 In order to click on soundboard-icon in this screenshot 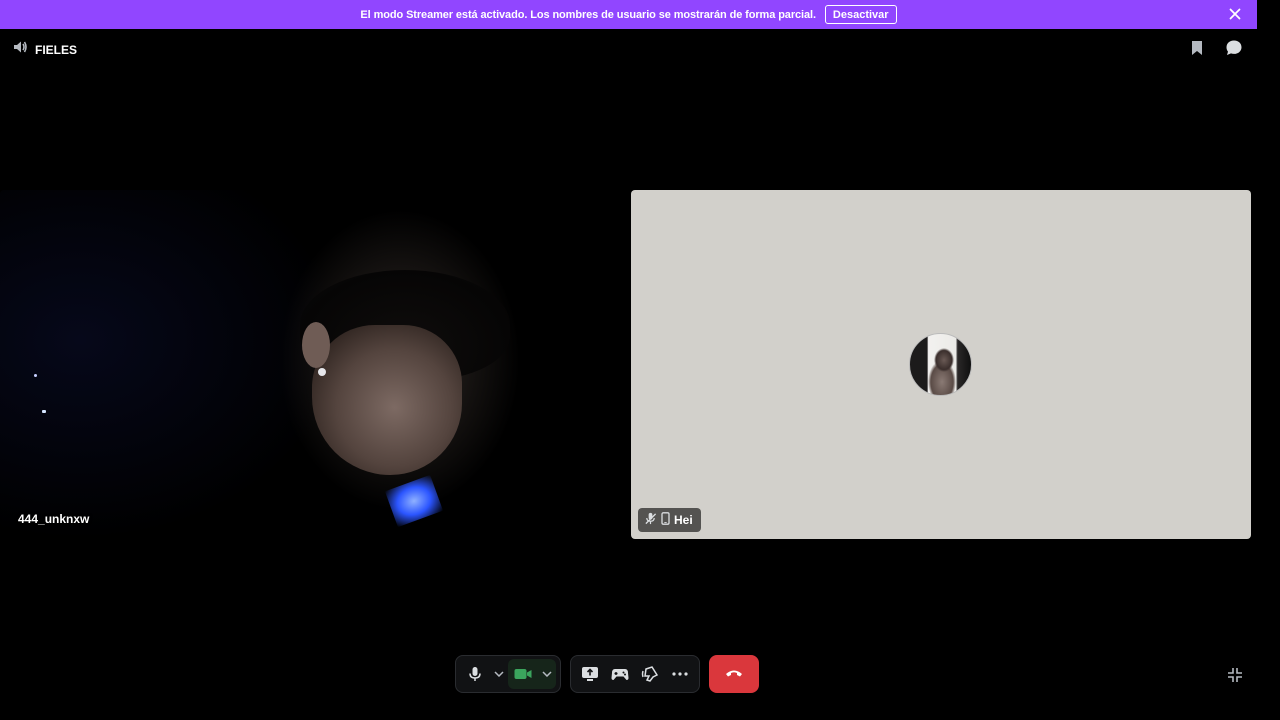, I will do `click(650, 674)`.